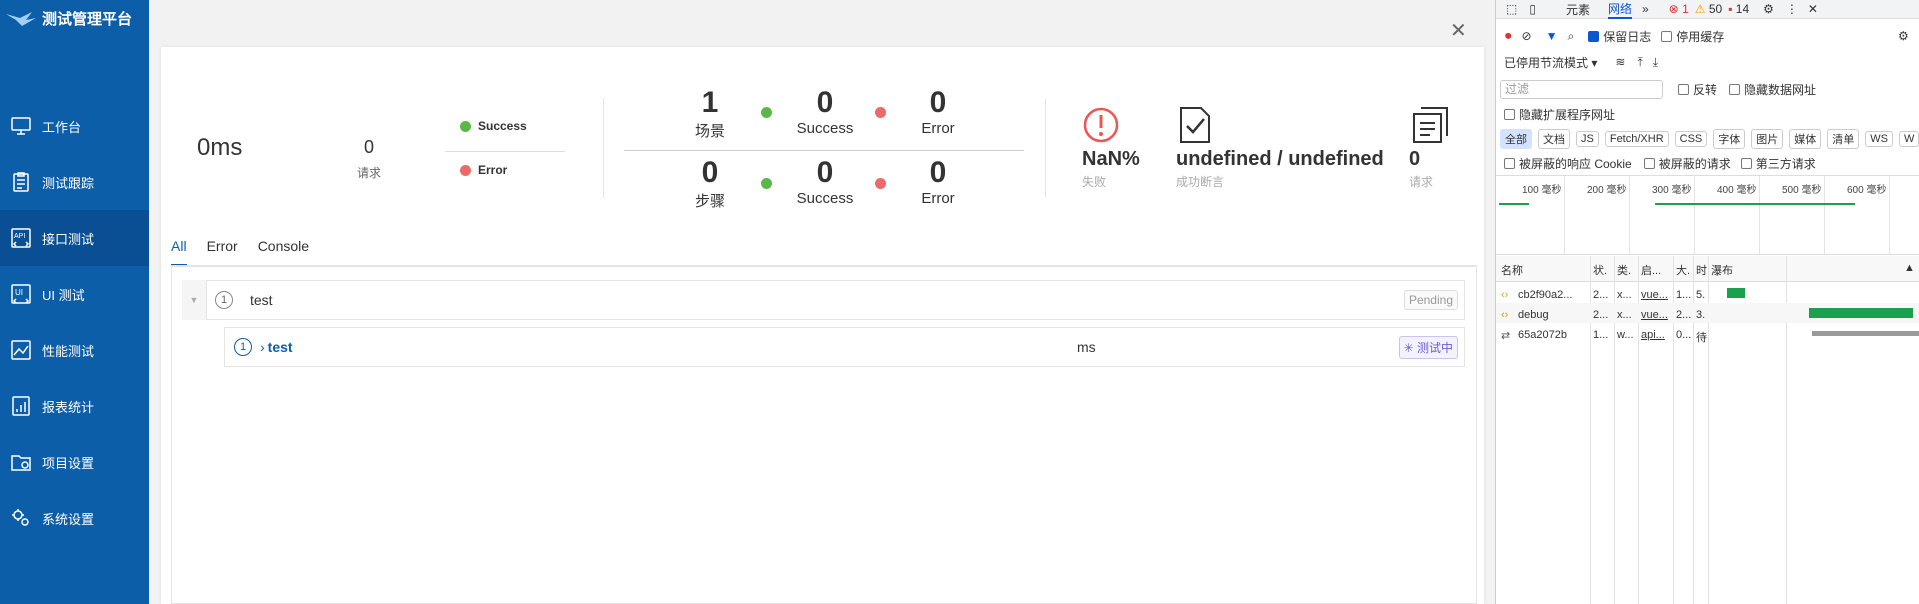  What do you see at coordinates (1512, 270) in the screenshot?
I see `col-name: 名称` at bounding box center [1512, 270].